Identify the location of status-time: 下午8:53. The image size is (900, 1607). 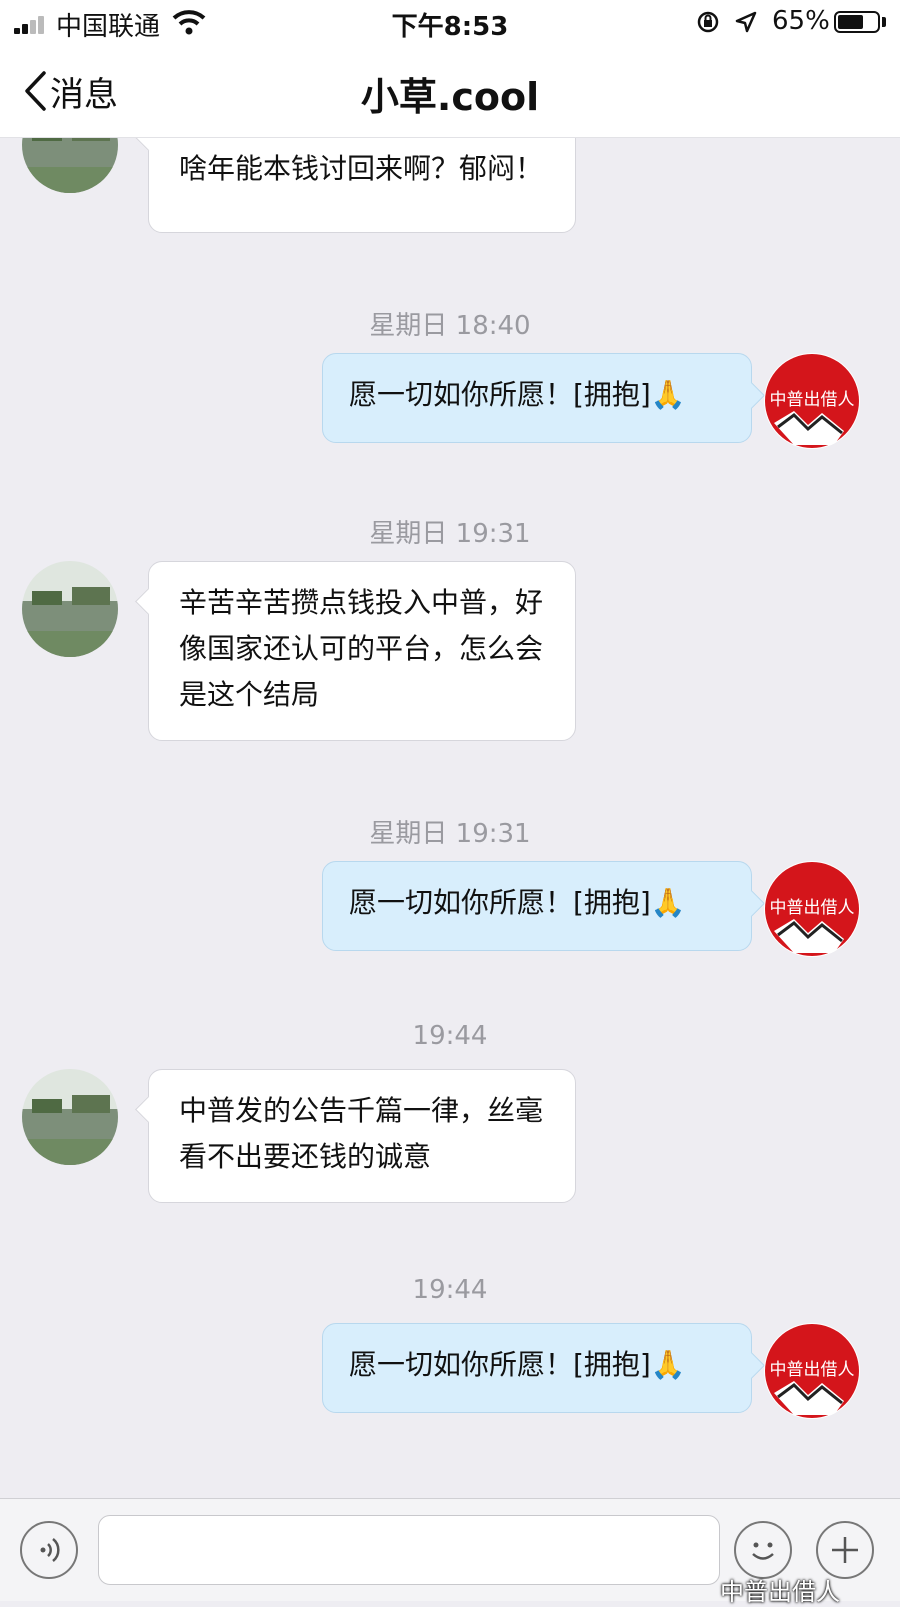
(450, 27).